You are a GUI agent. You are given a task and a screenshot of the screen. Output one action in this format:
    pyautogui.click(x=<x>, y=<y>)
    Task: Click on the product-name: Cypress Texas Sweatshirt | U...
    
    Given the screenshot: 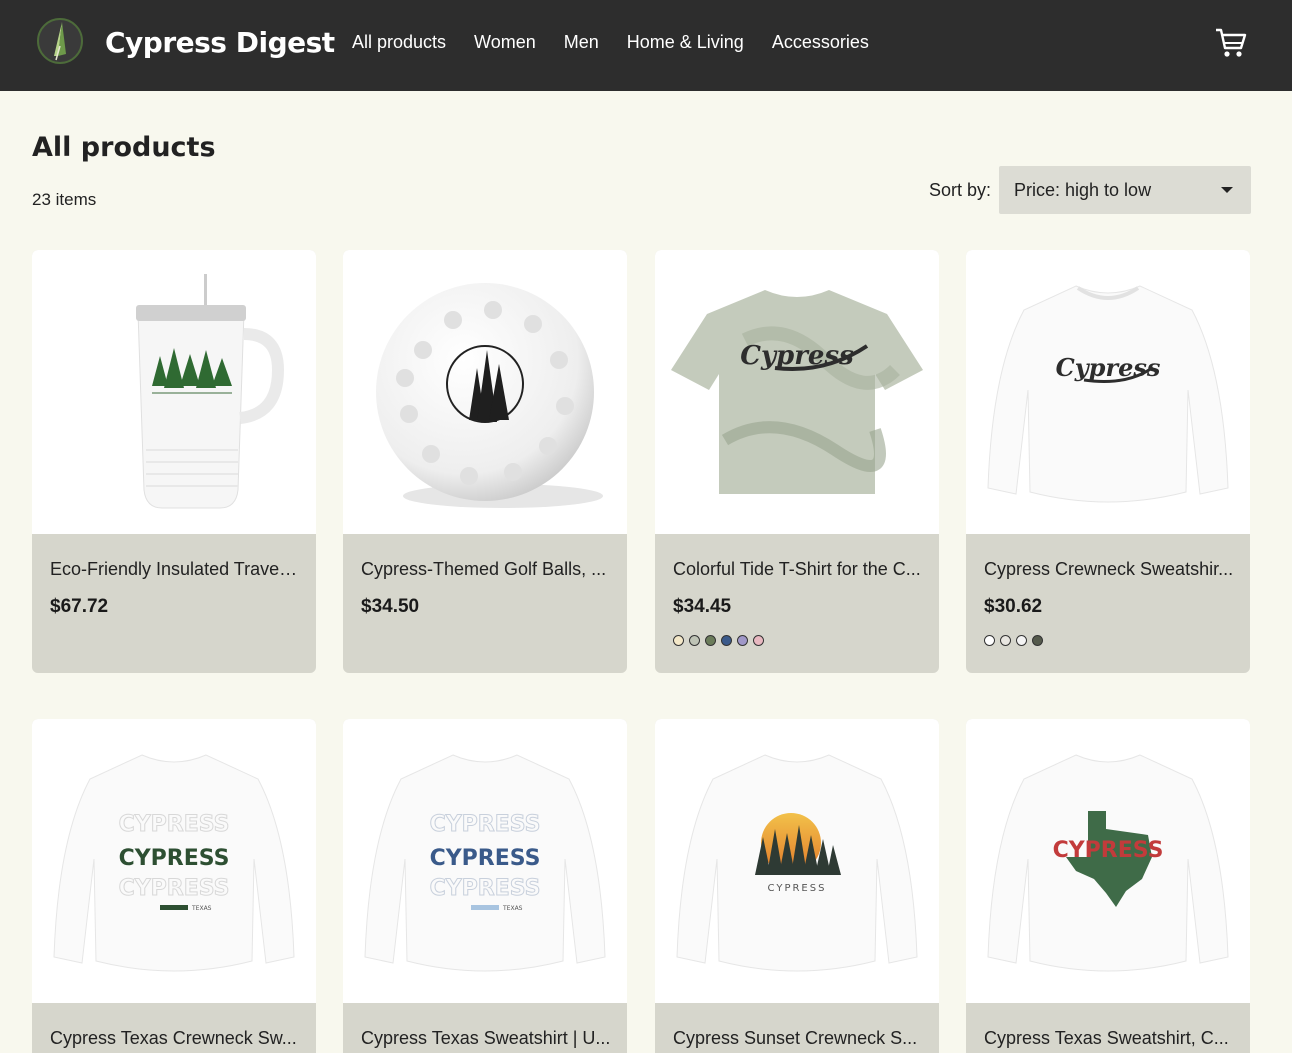 What is the action you would take?
    pyautogui.click(x=486, y=1038)
    